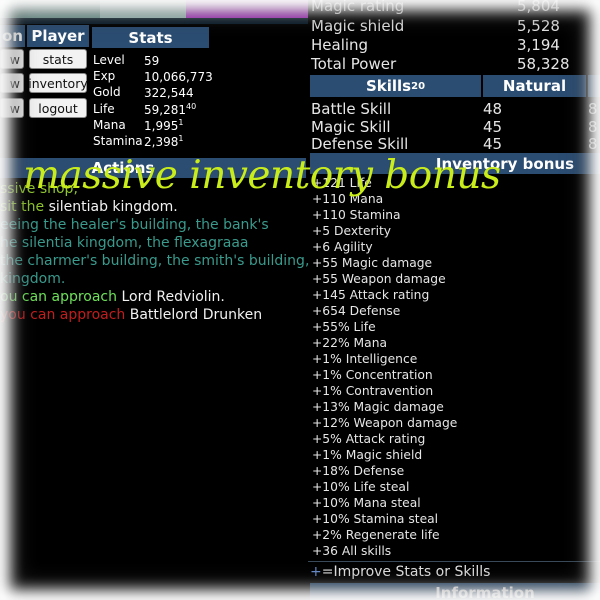  I want to click on kingdom-link: silentiab kingdom., so click(113, 207).